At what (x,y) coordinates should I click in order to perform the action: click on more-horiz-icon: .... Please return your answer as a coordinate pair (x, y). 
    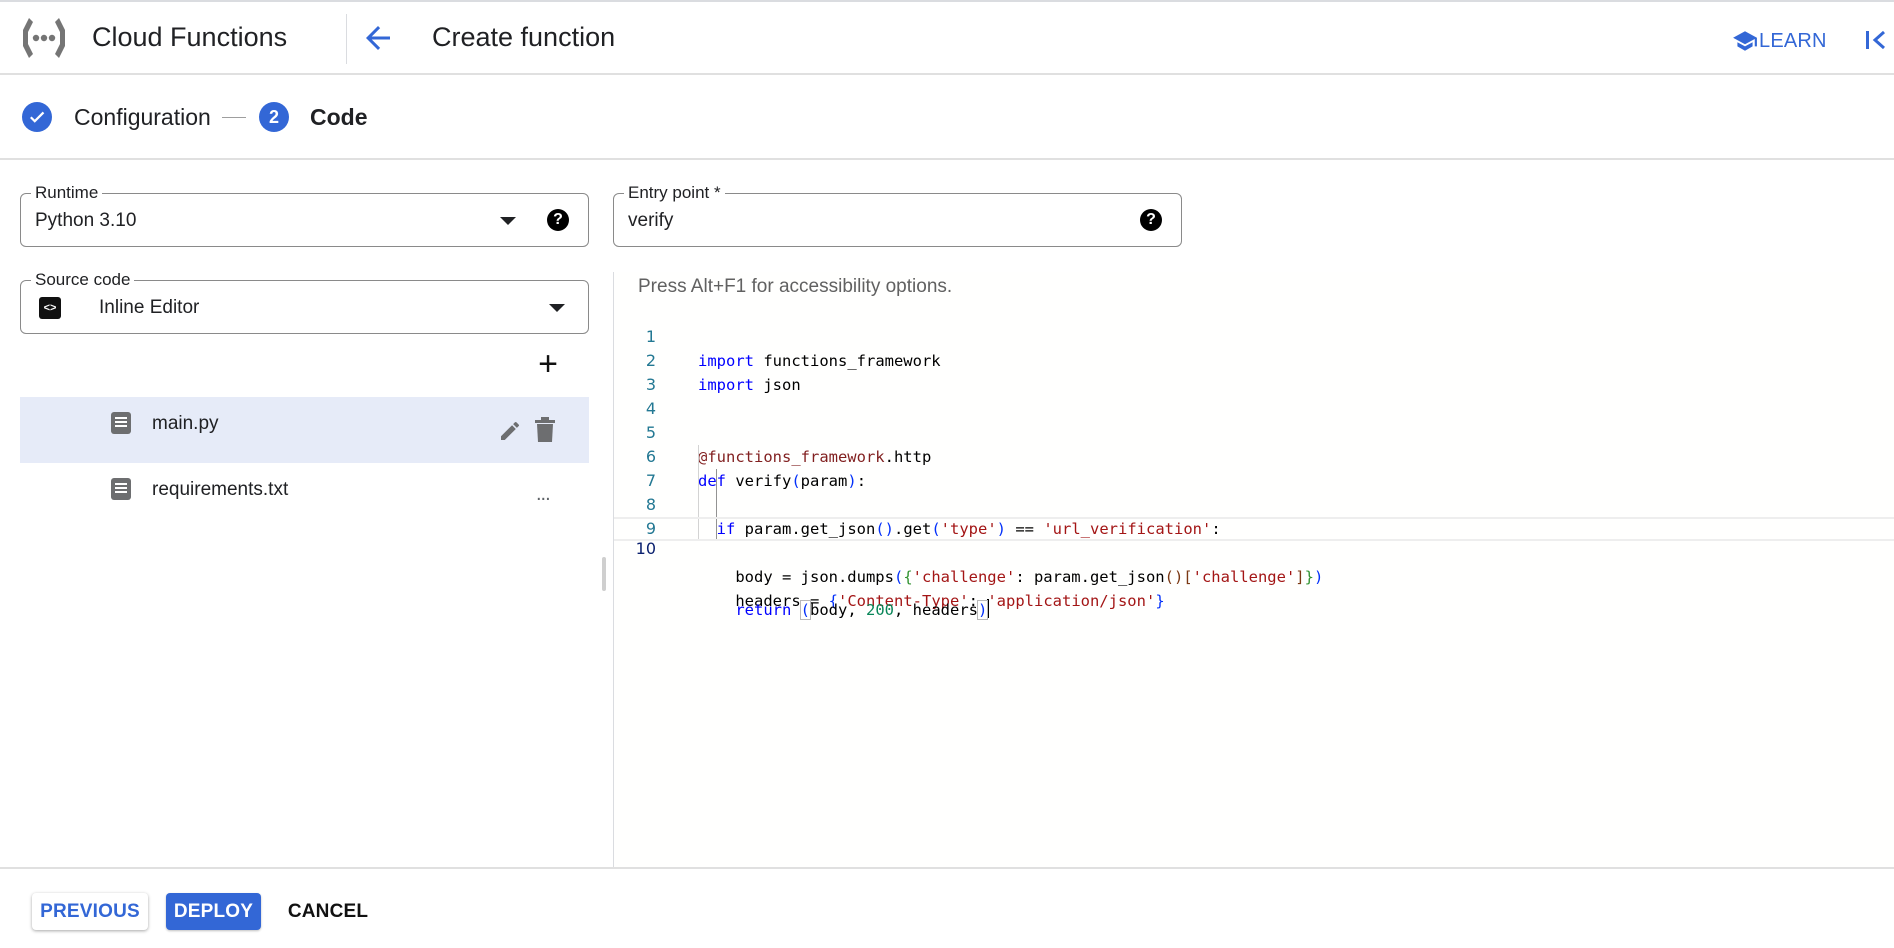
    Looking at the image, I should click on (543, 494).